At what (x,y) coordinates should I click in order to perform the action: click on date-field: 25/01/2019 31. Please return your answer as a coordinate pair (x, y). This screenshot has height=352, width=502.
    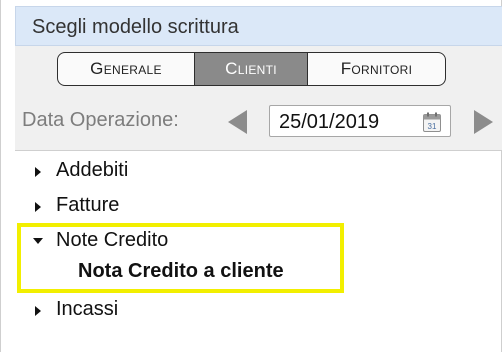
    Looking at the image, I should click on (360, 121).